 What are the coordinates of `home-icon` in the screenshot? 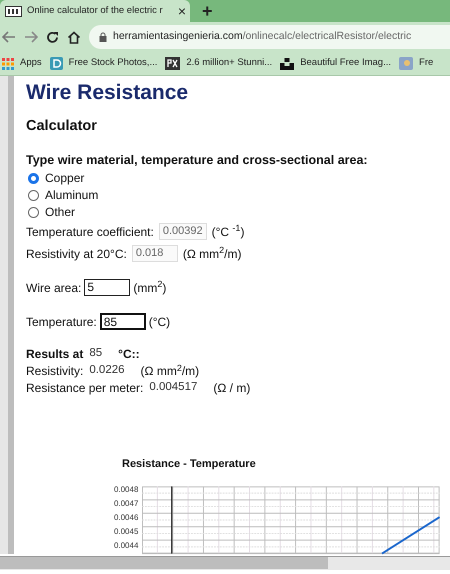 It's located at (74, 37).